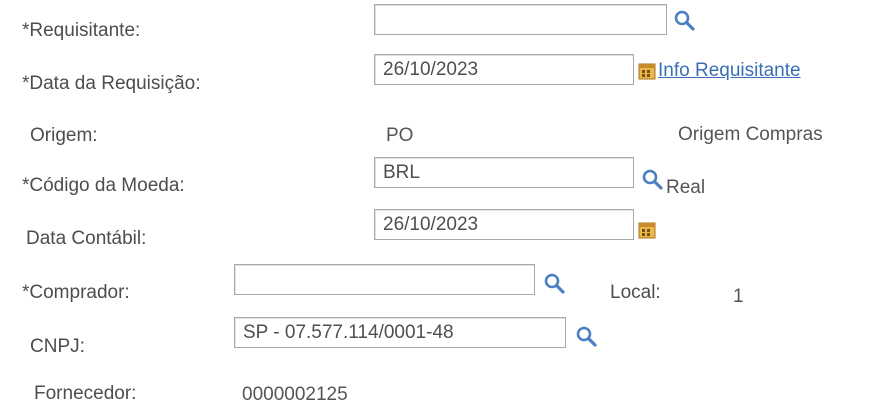 Image resolution: width=884 pixels, height=408 pixels. What do you see at coordinates (635, 292) in the screenshot?
I see `local-label: Local:` at bounding box center [635, 292].